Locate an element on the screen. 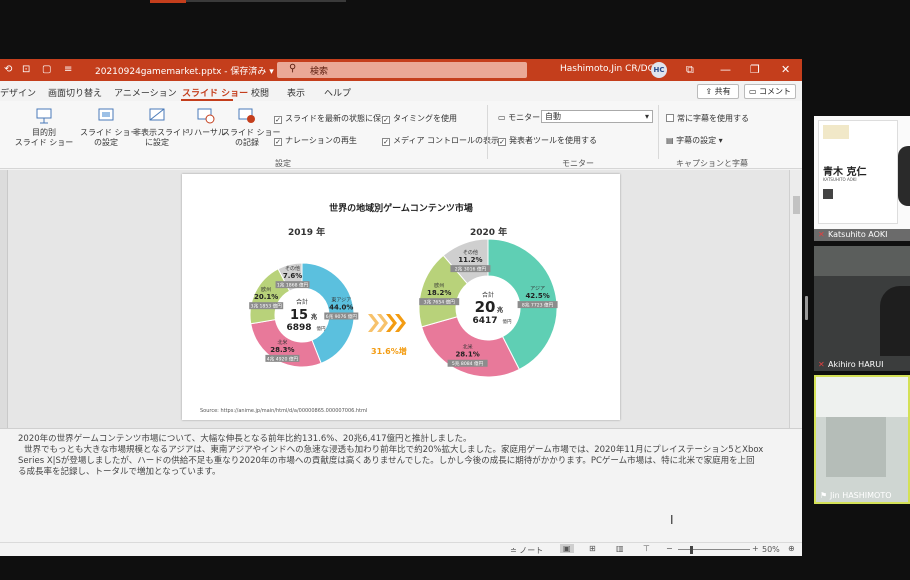 This screenshot has width=910, height=580. hide-slide-button: 非表示スライド に設定 is located at coordinates (161, 127).